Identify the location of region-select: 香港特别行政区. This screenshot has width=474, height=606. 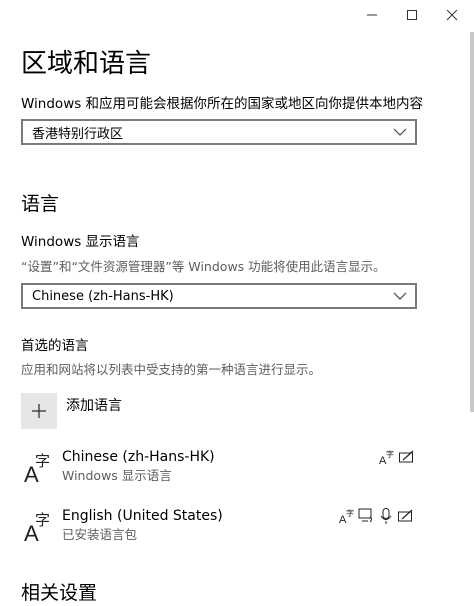
(219, 132).